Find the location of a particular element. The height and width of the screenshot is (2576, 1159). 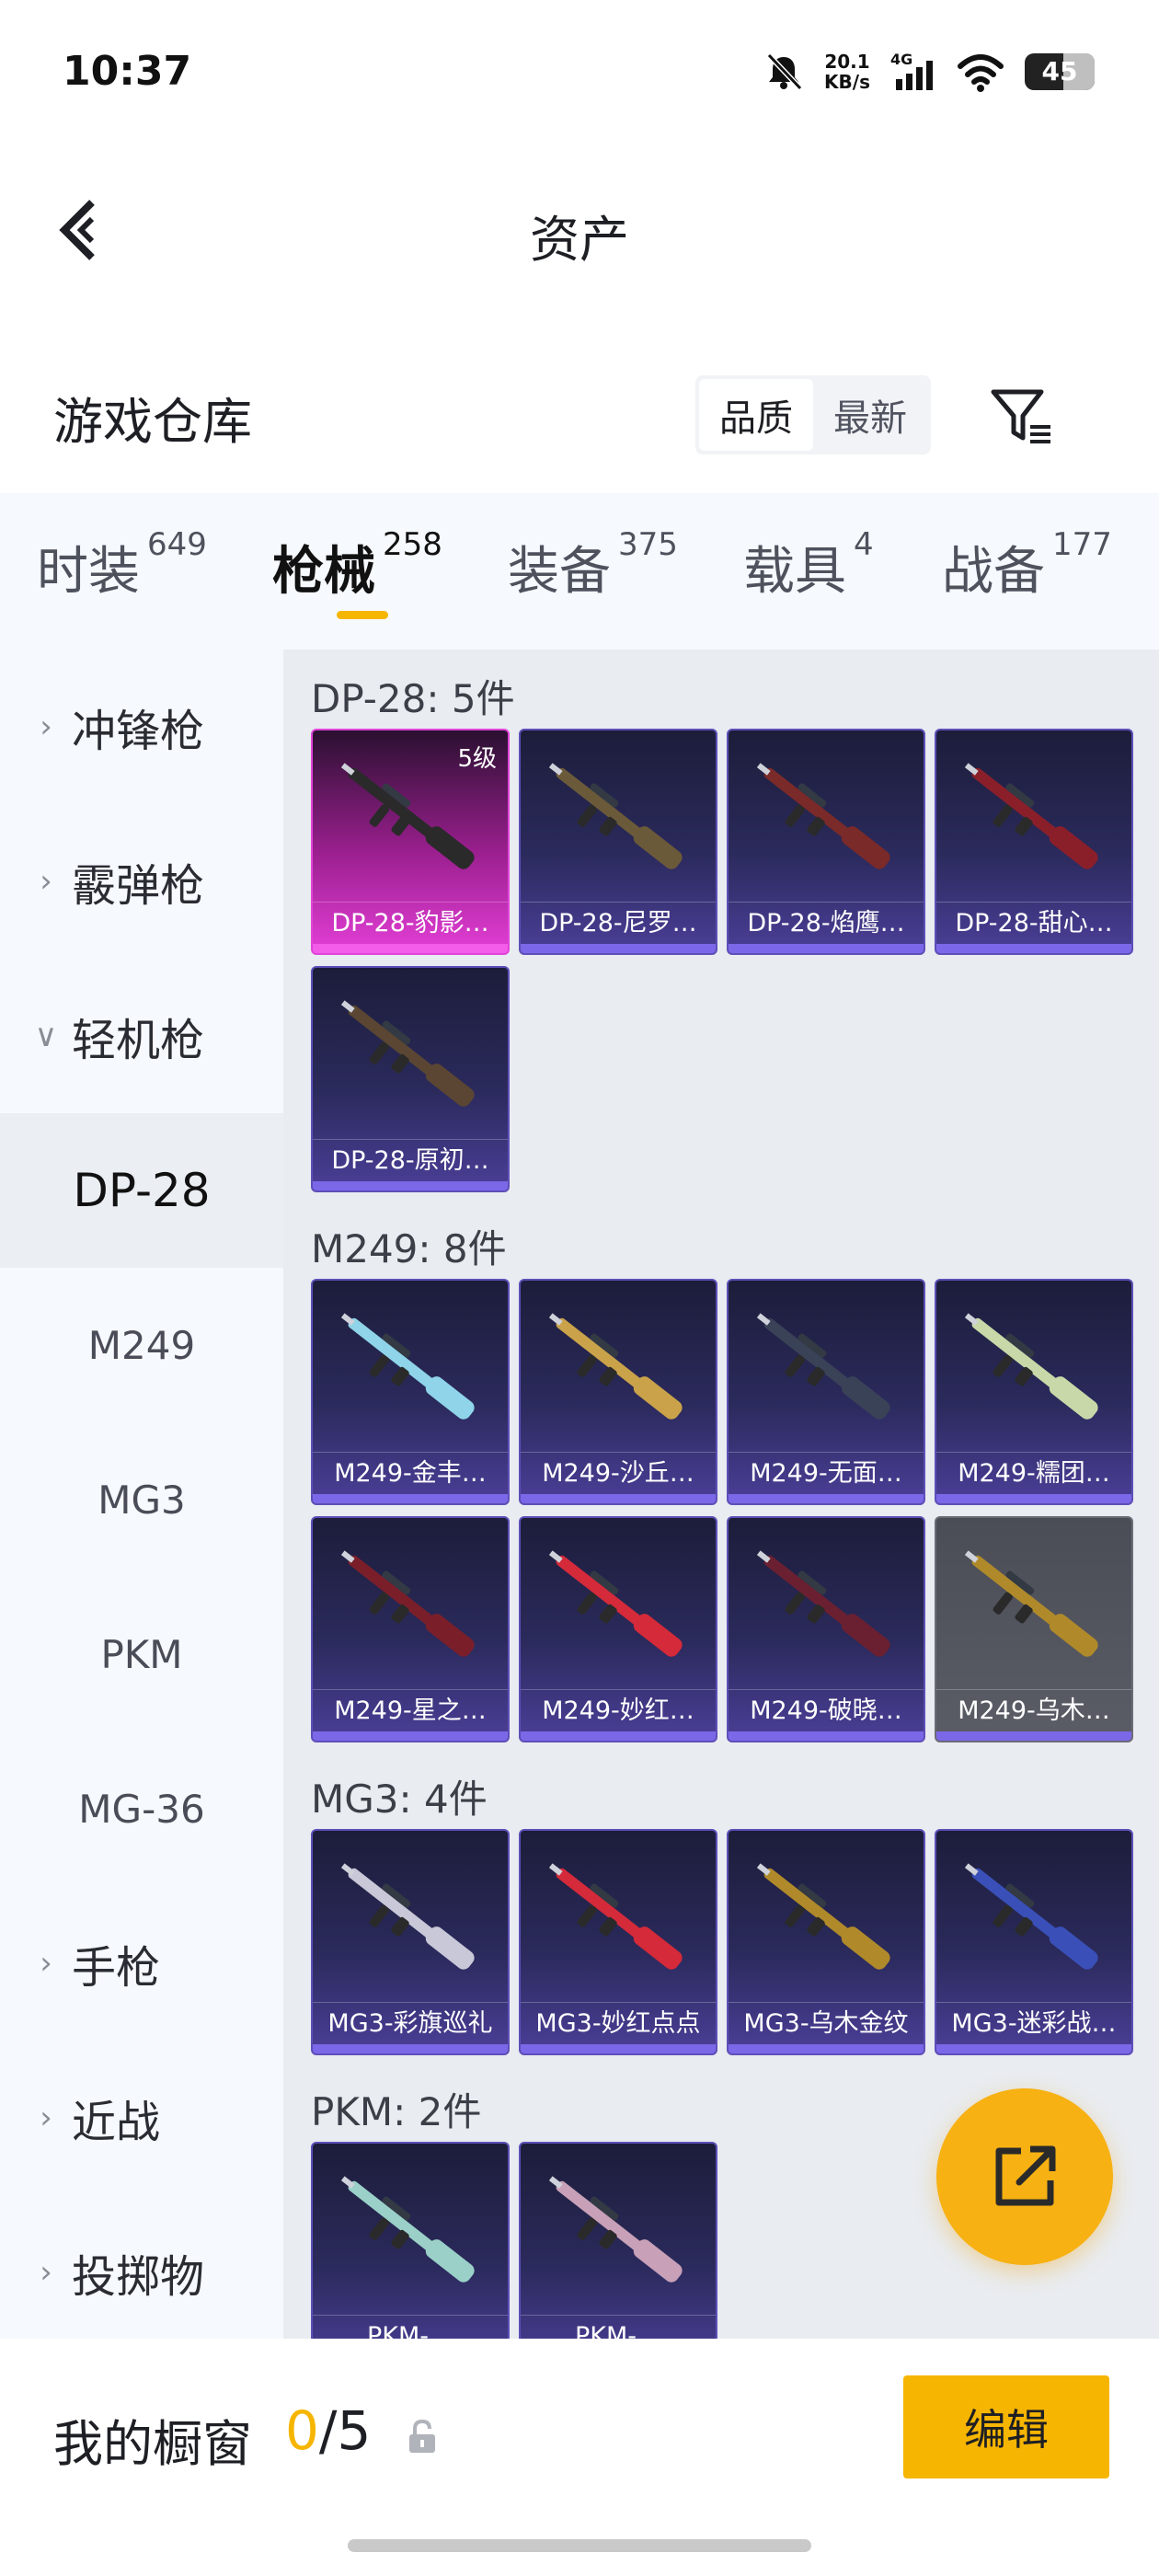

battery-level: 45 is located at coordinates (1059, 71).